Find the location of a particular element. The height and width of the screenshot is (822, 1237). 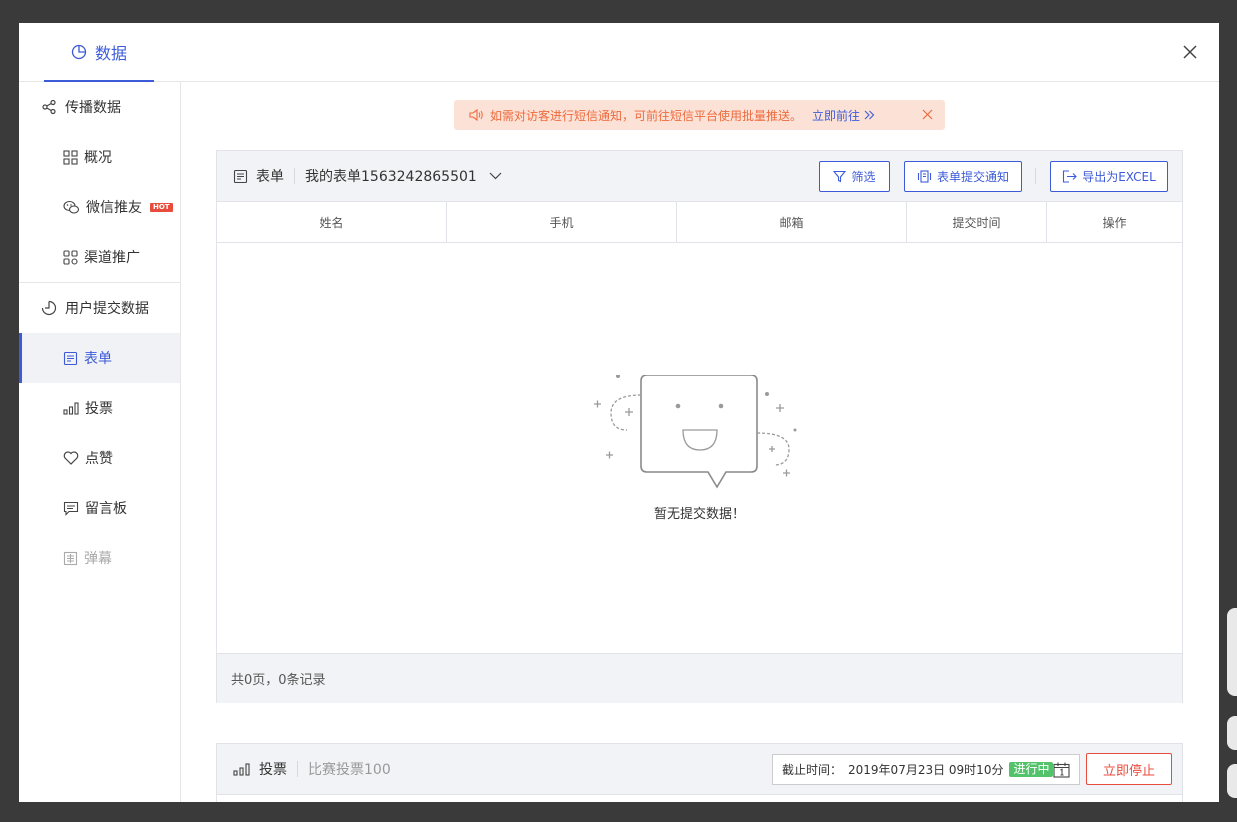

panel-title-label: 表单 is located at coordinates (270, 177).